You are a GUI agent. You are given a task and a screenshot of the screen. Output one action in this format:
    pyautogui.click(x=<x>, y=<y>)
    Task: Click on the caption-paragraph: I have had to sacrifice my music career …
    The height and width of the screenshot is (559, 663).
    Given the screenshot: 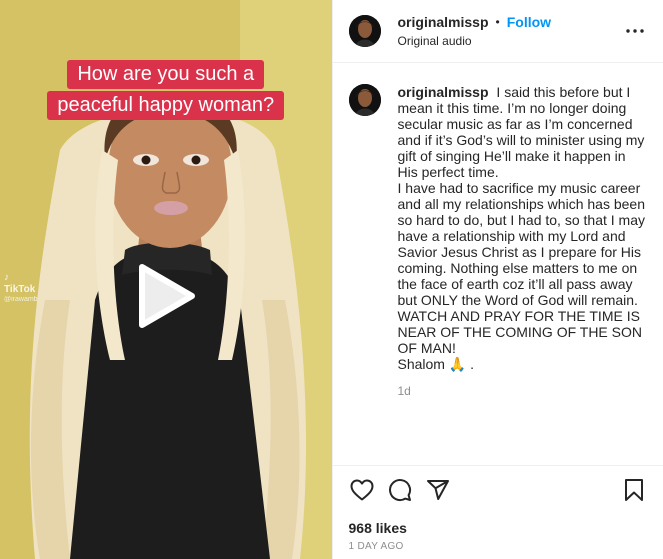 What is the action you would take?
    pyautogui.click(x=523, y=244)
    